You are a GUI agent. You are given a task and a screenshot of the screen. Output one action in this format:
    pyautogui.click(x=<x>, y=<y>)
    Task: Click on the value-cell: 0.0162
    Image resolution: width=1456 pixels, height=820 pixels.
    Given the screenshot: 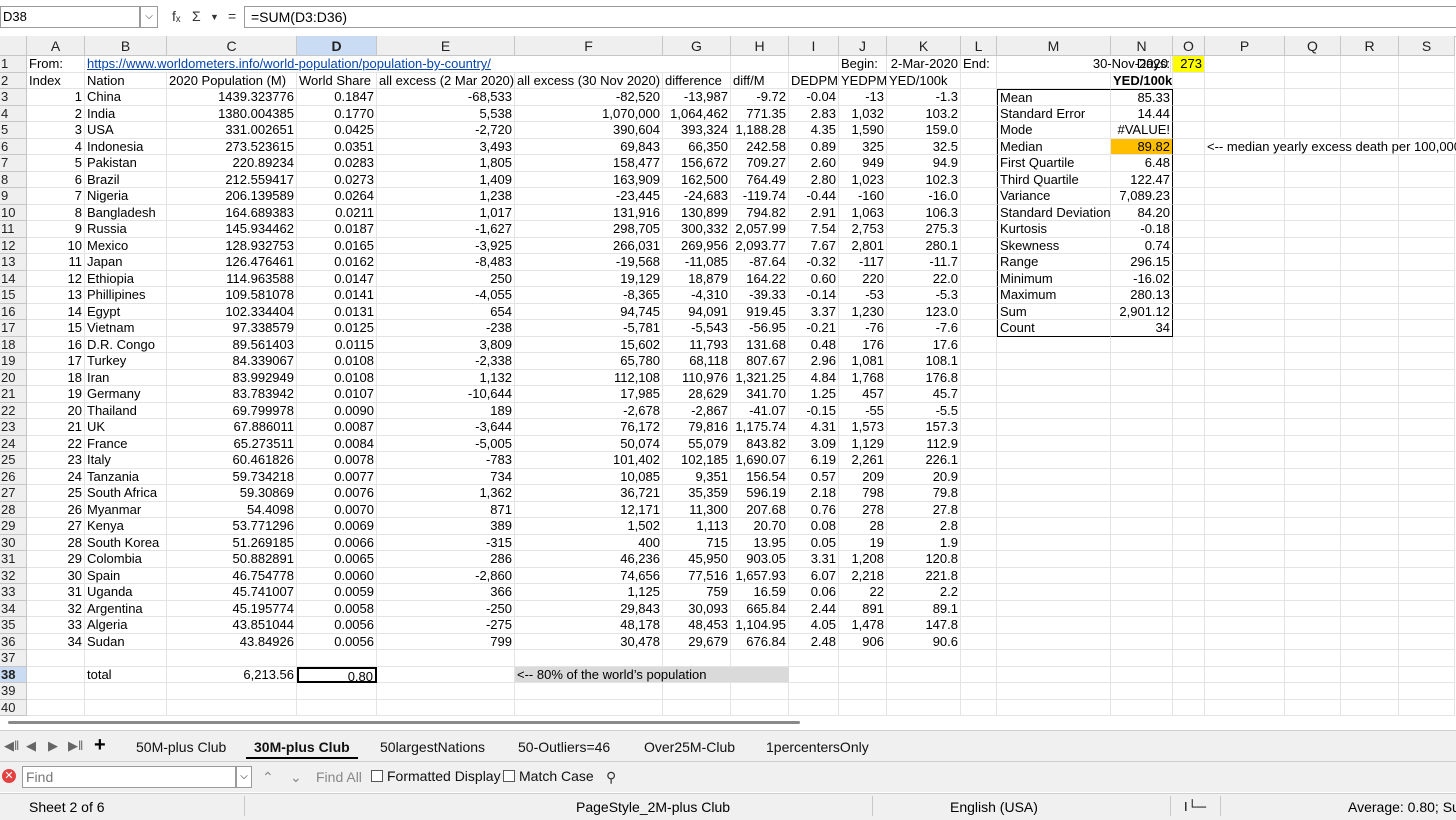 What is the action you would take?
    pyautogui.click(x=337, y=262)
    